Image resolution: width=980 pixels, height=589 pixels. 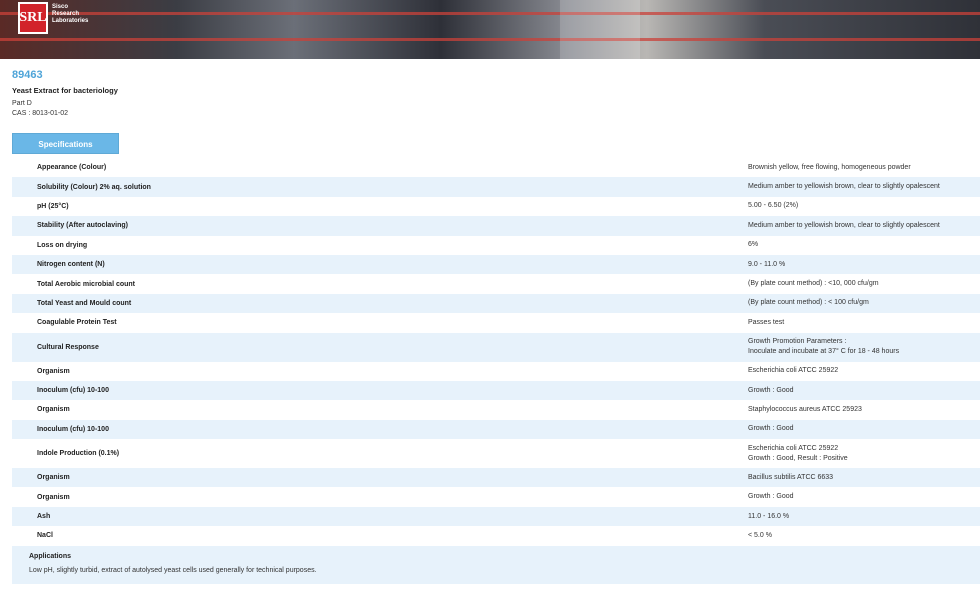 What do you see at coordinates (864, 371) in the screenshot?
I see `spec-value: Escherichia coli ATCC 25922` at bounding box center [864, 371].